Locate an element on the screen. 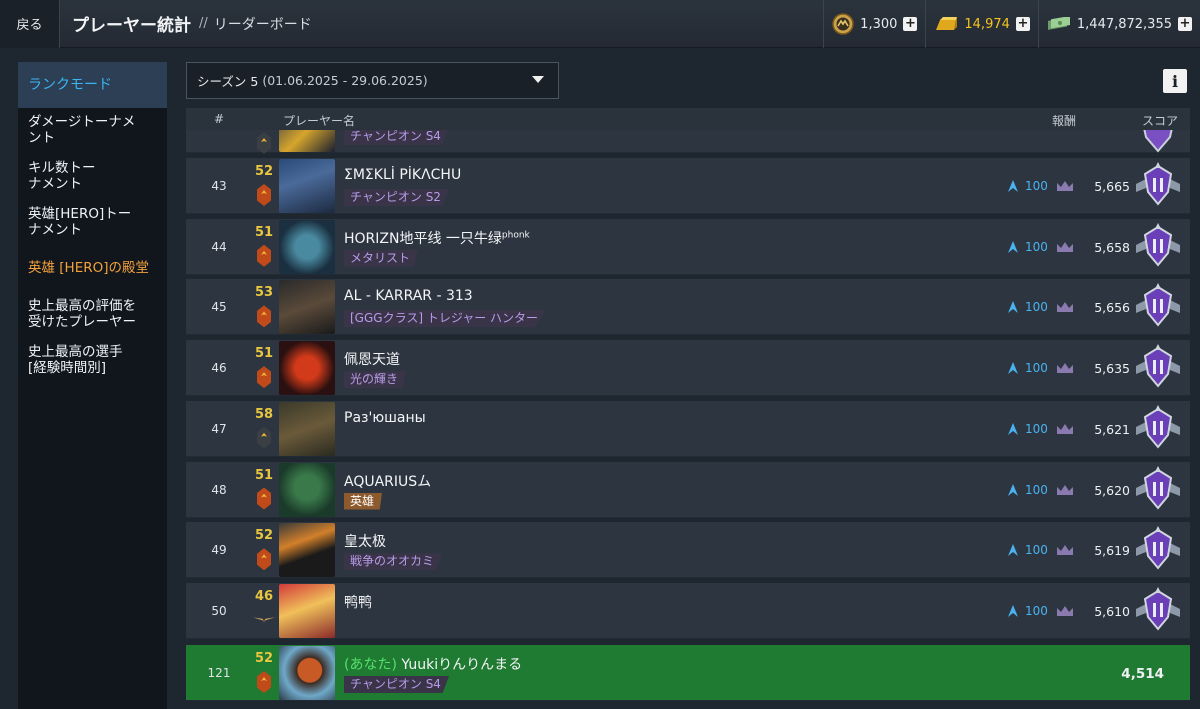  sidebar-item-label: 史上最高の選手[経験時間別] is located at coordinates (75, 360).